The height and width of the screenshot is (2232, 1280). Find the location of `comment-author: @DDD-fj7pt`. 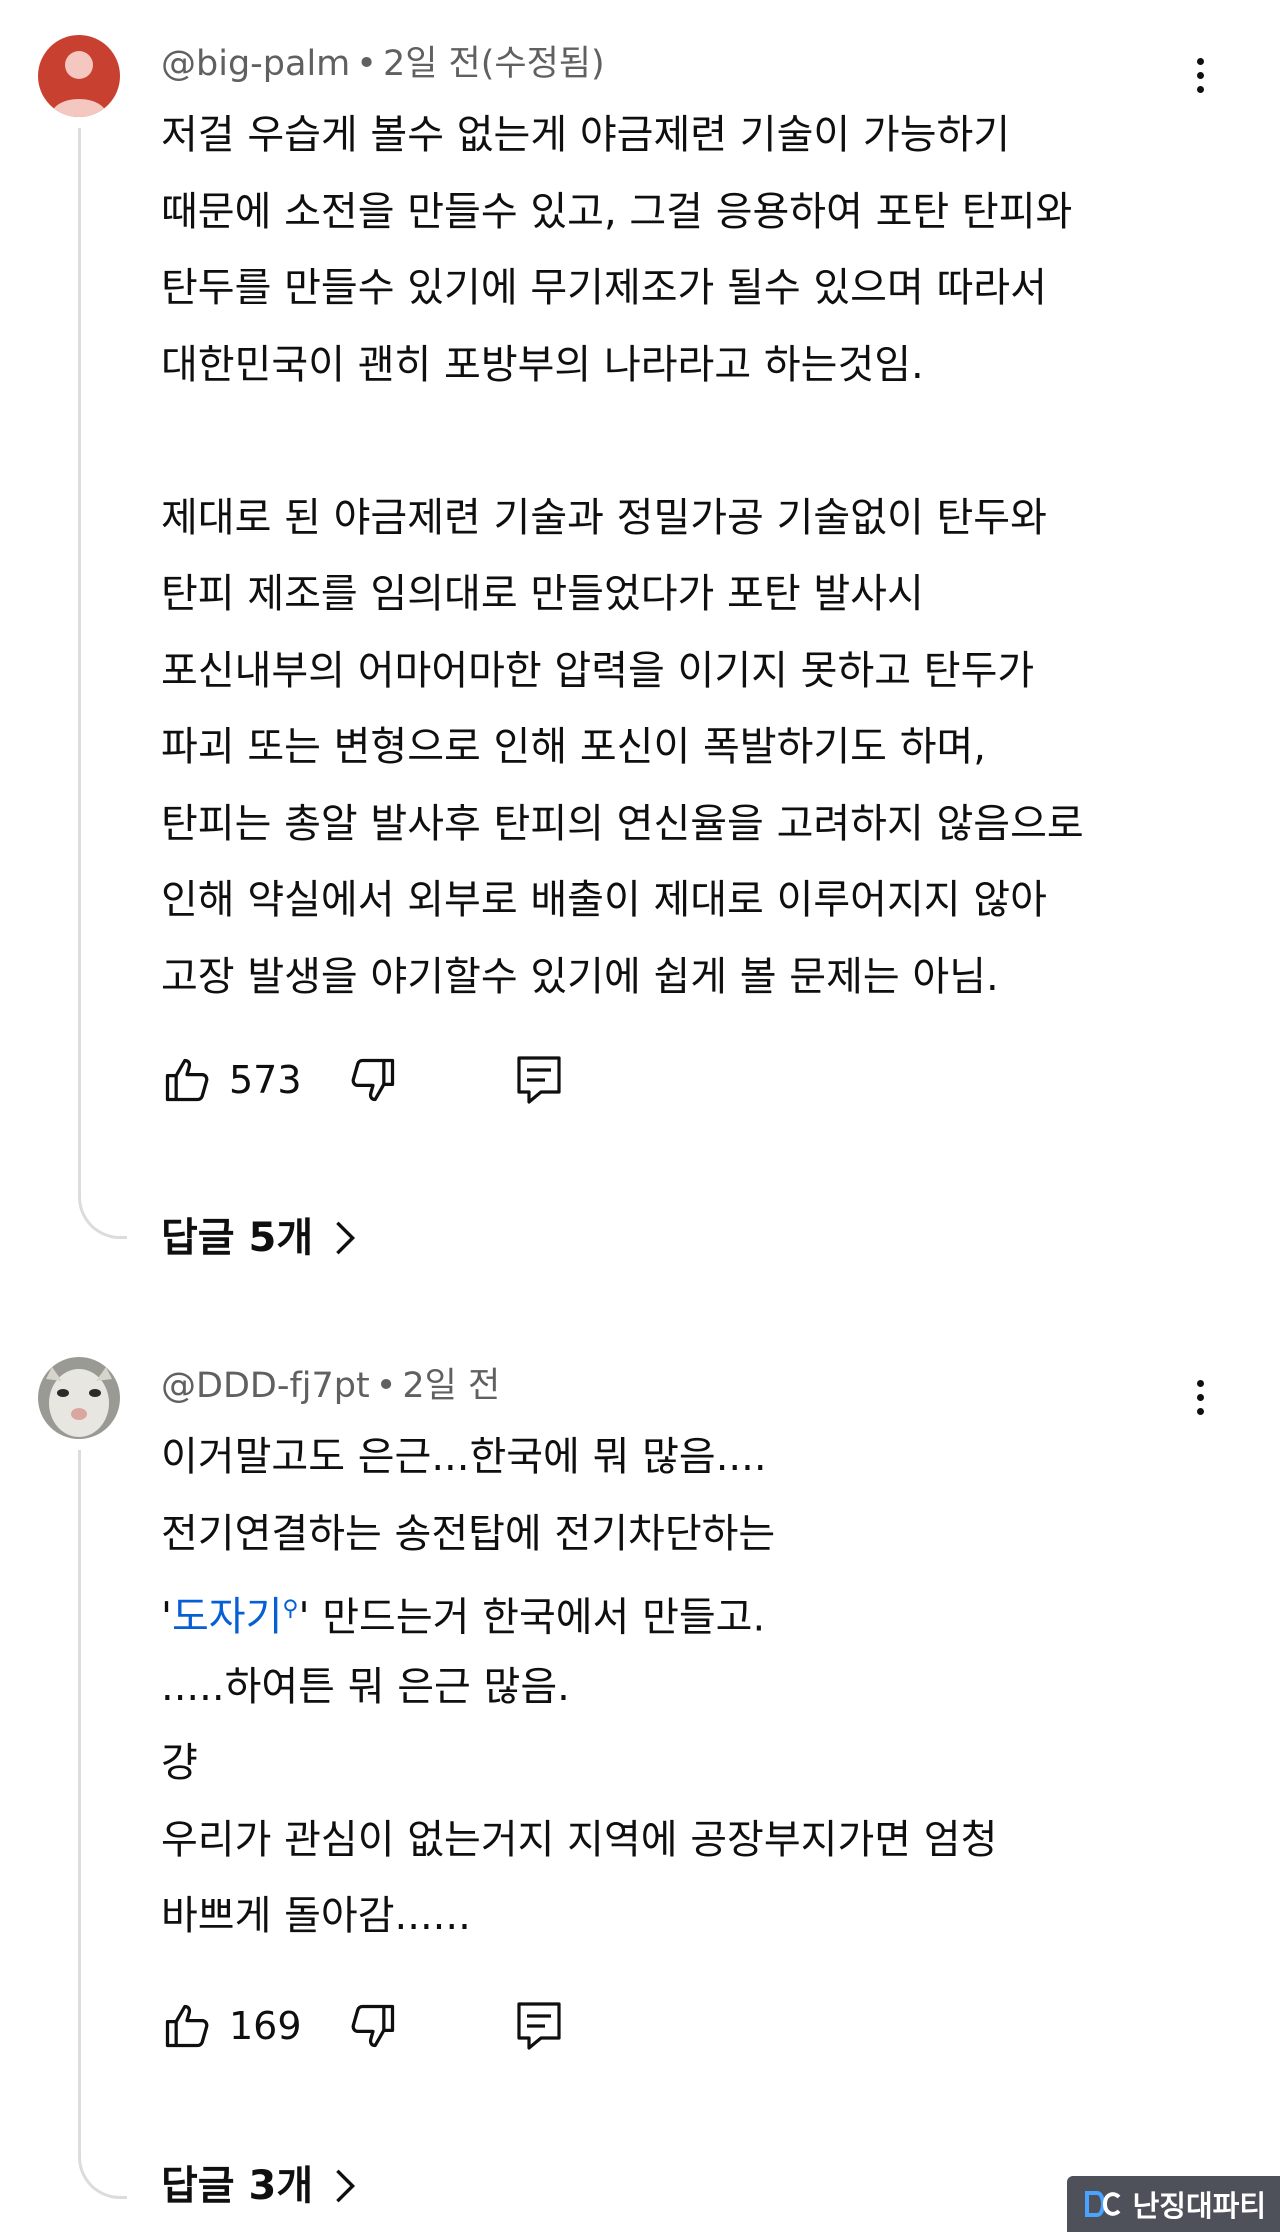

comment-author: @DDD-fj7pt is located at coordinates (265, 1386).